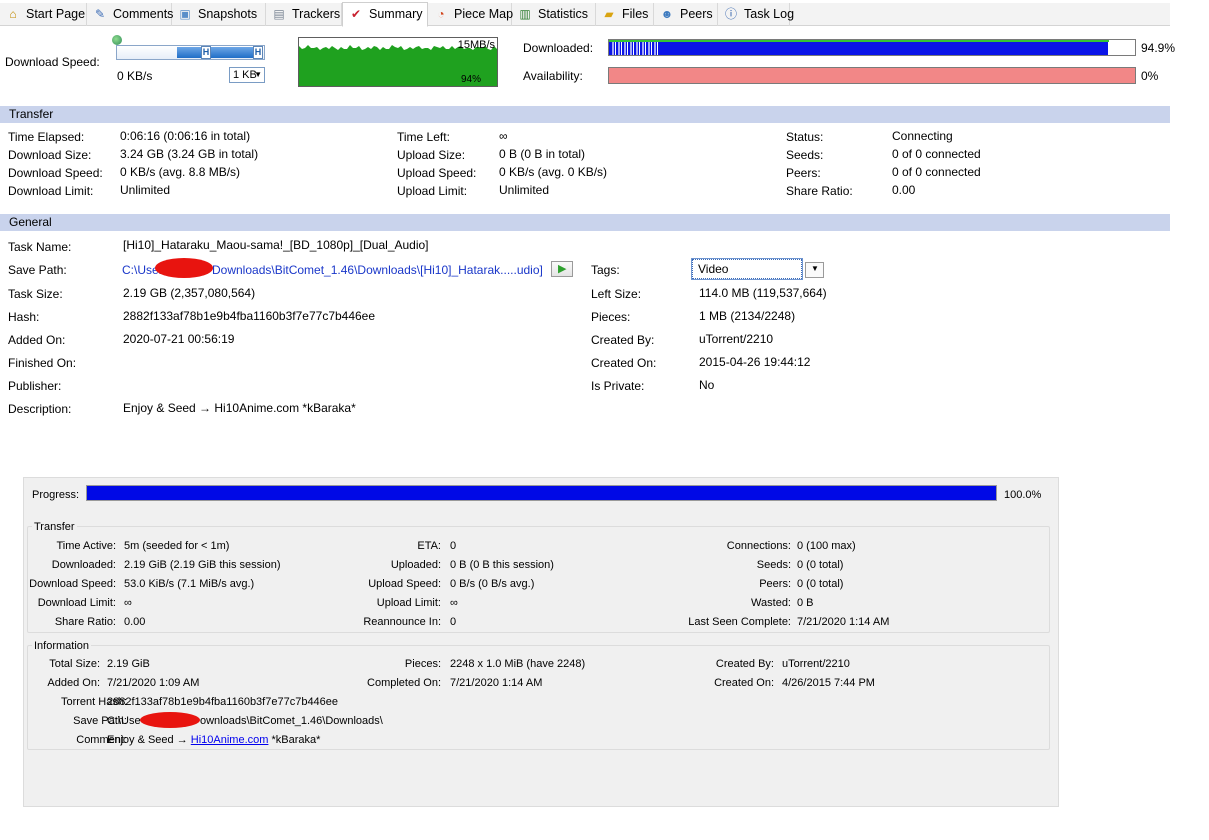 The width and height of the screenshot is (1209, 840). What do you see at coordinates (62, 646) in the screenshot?
I see `information-group-title: Information` at bounding box center [62, 646].